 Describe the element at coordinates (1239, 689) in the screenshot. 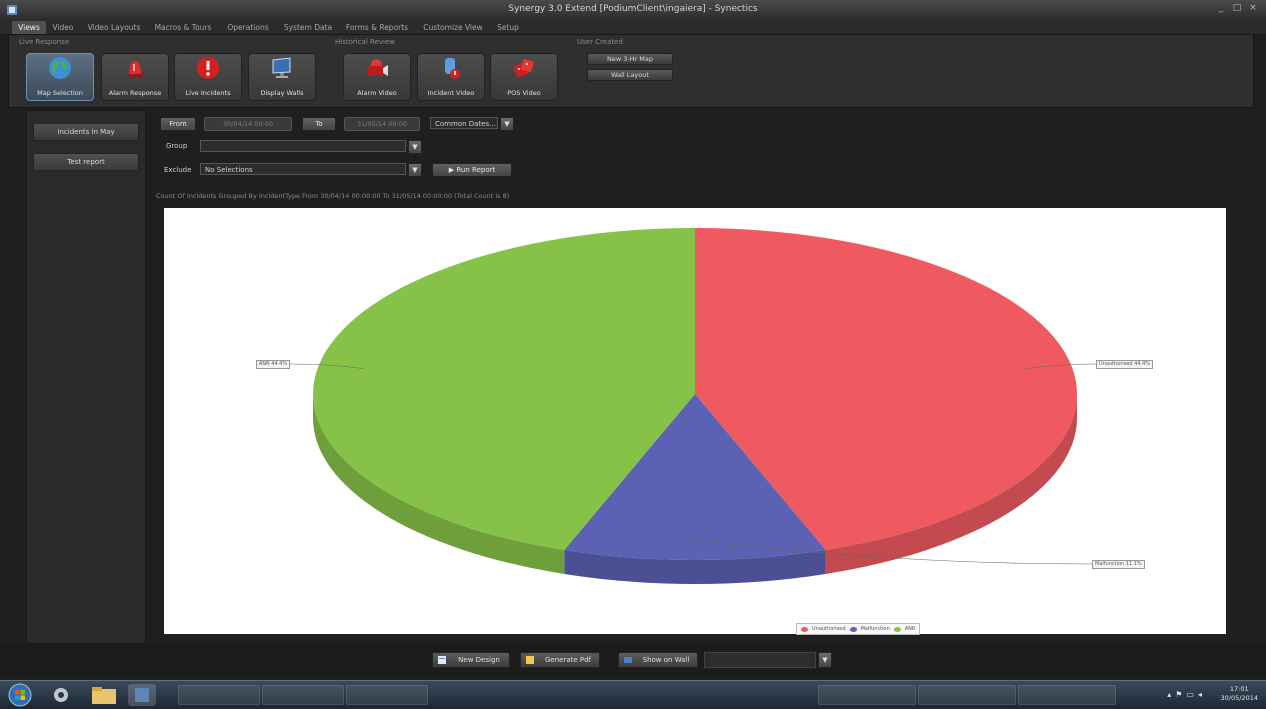

I see `clock-time: 17:01` at that location.